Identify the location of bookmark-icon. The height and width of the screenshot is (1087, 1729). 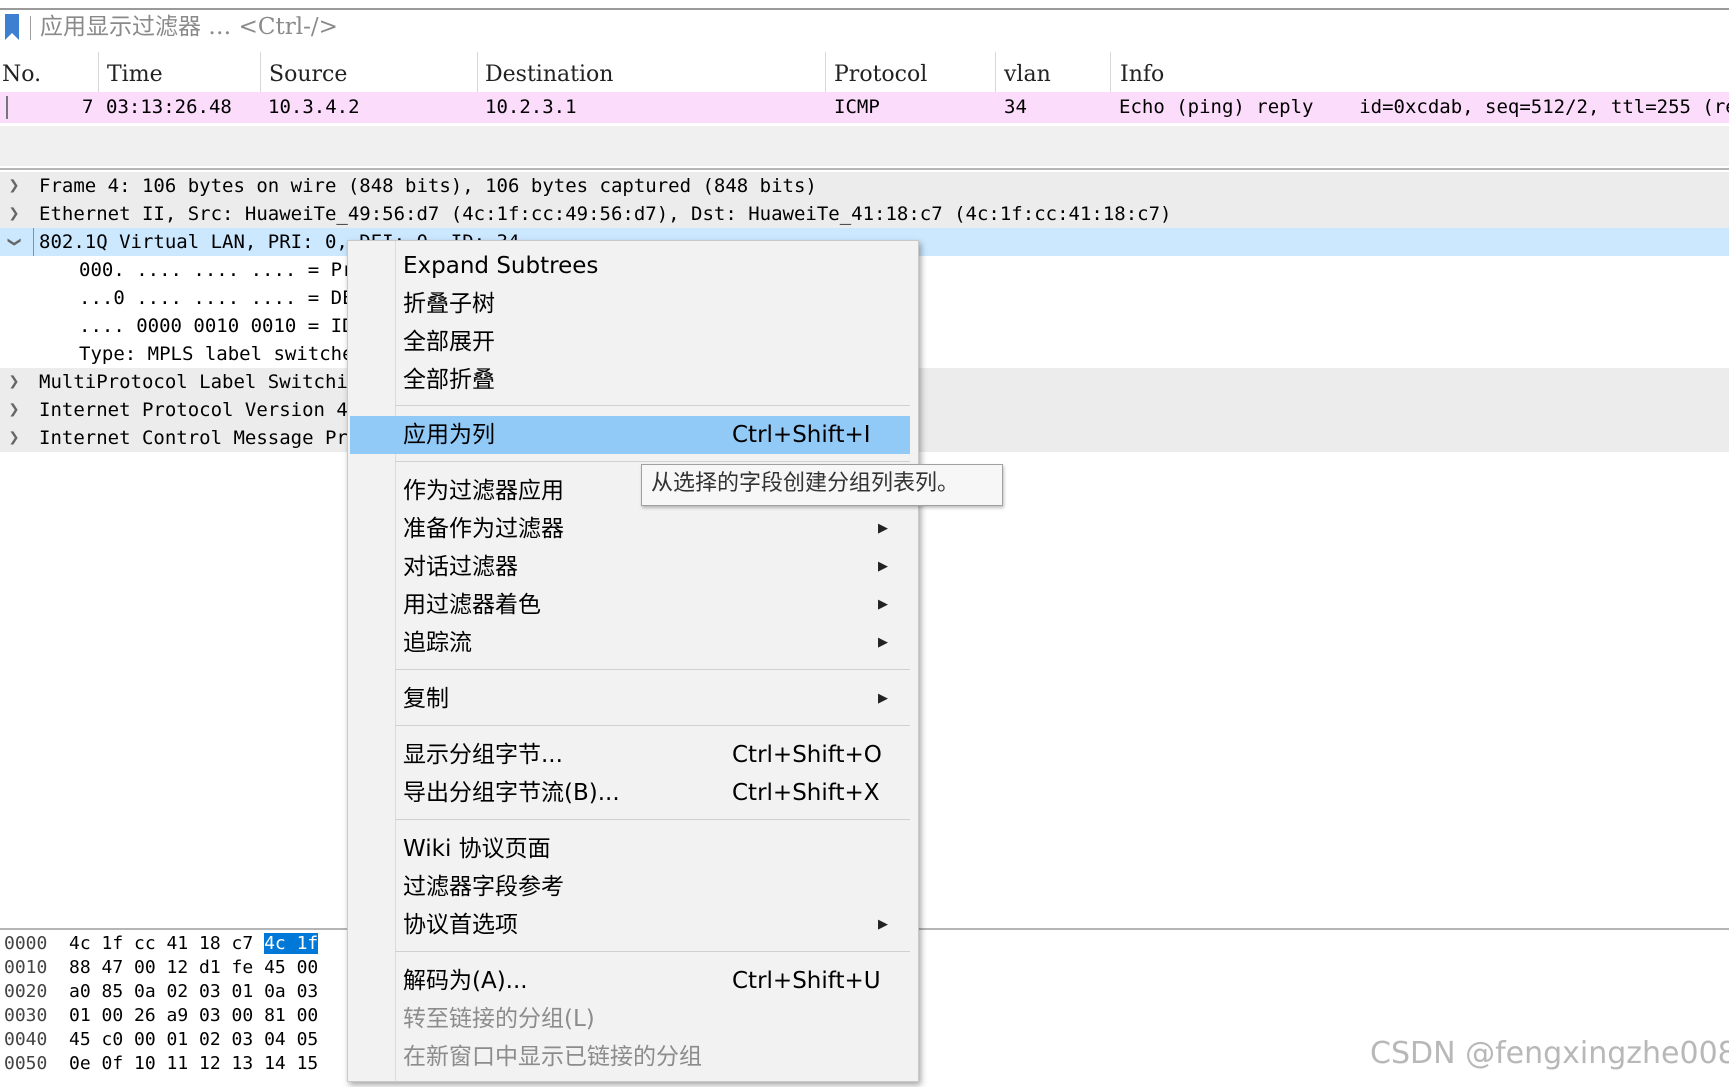
(12, 27).